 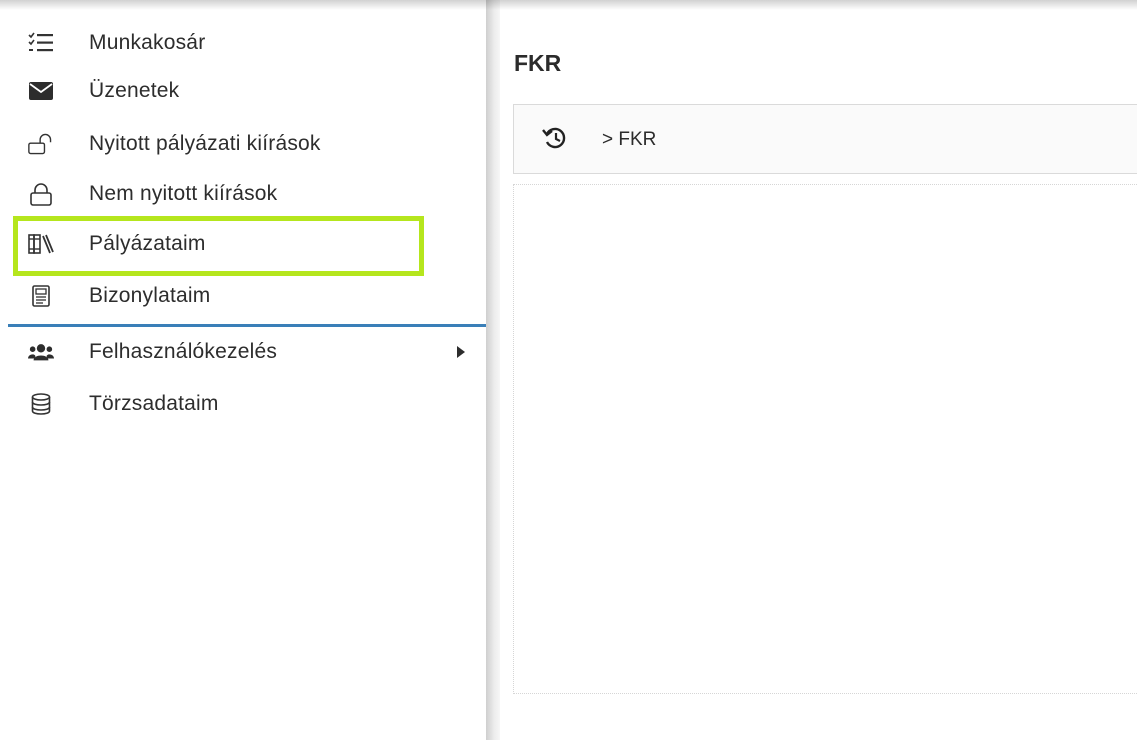 I want to click on users-icon, so click(x=41, y=352).